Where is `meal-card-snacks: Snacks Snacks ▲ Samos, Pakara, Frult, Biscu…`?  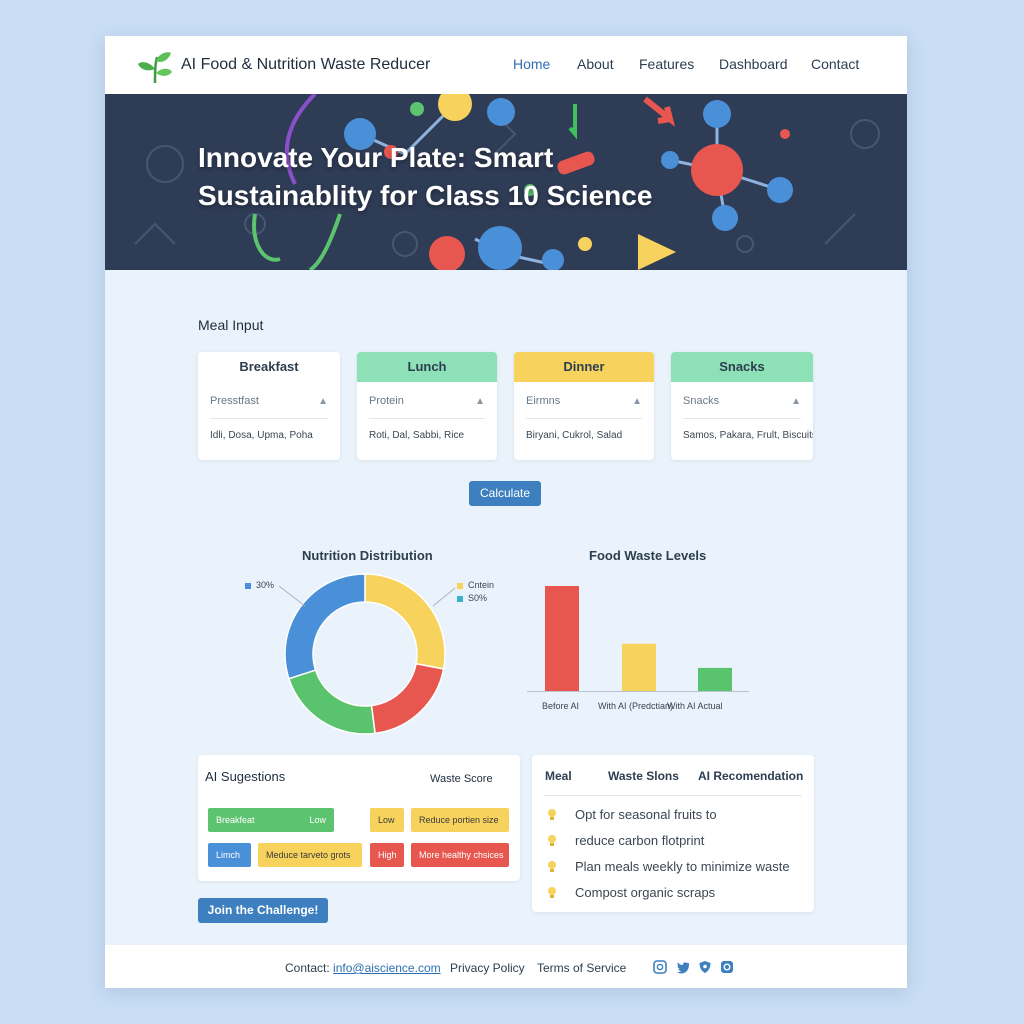 meal-card-snacks: Snacks Snacks ▲ Samos, Pakara, Frult, Biscu… is located at coordinates (742, 406).